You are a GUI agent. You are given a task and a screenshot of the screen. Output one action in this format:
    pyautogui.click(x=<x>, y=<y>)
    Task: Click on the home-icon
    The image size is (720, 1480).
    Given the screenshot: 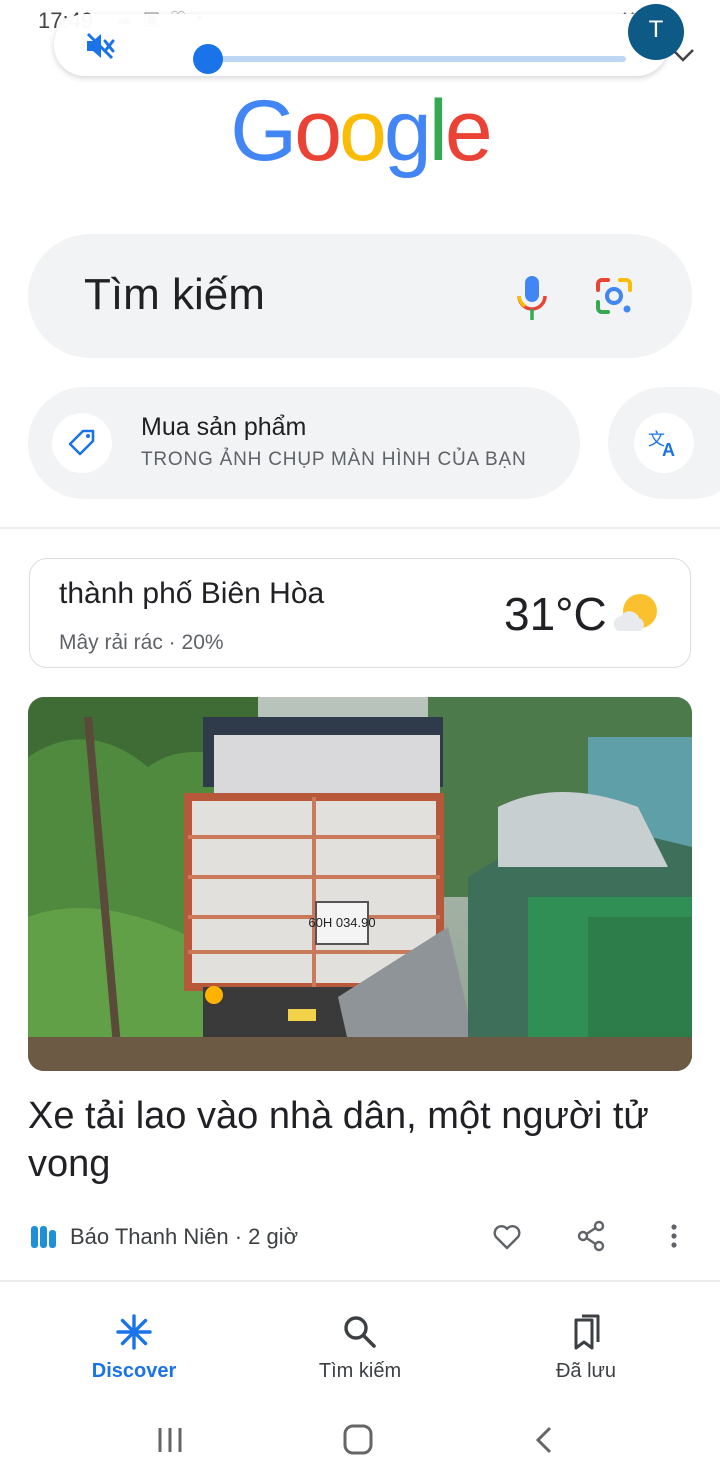 What is the action you would take?
    pyautogui.click(x=358, y=1440)
    